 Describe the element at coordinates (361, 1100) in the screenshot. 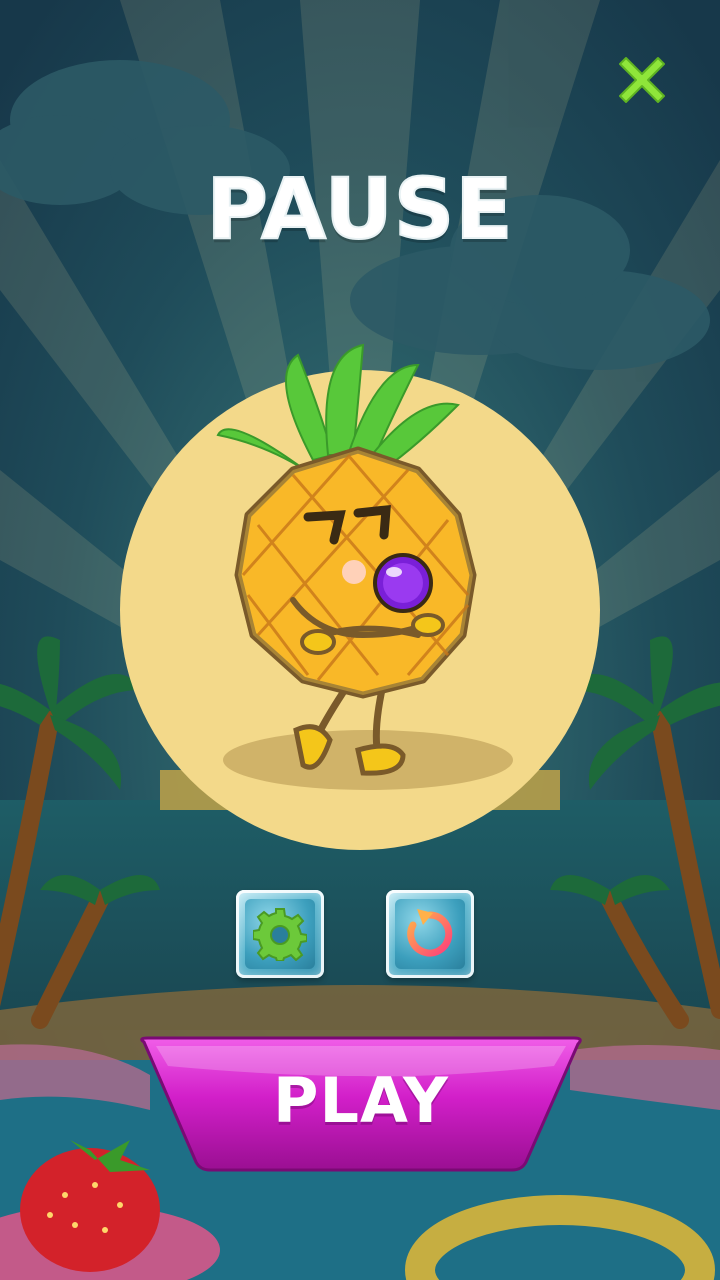

I see `play-button-label: PLAY` at that location.